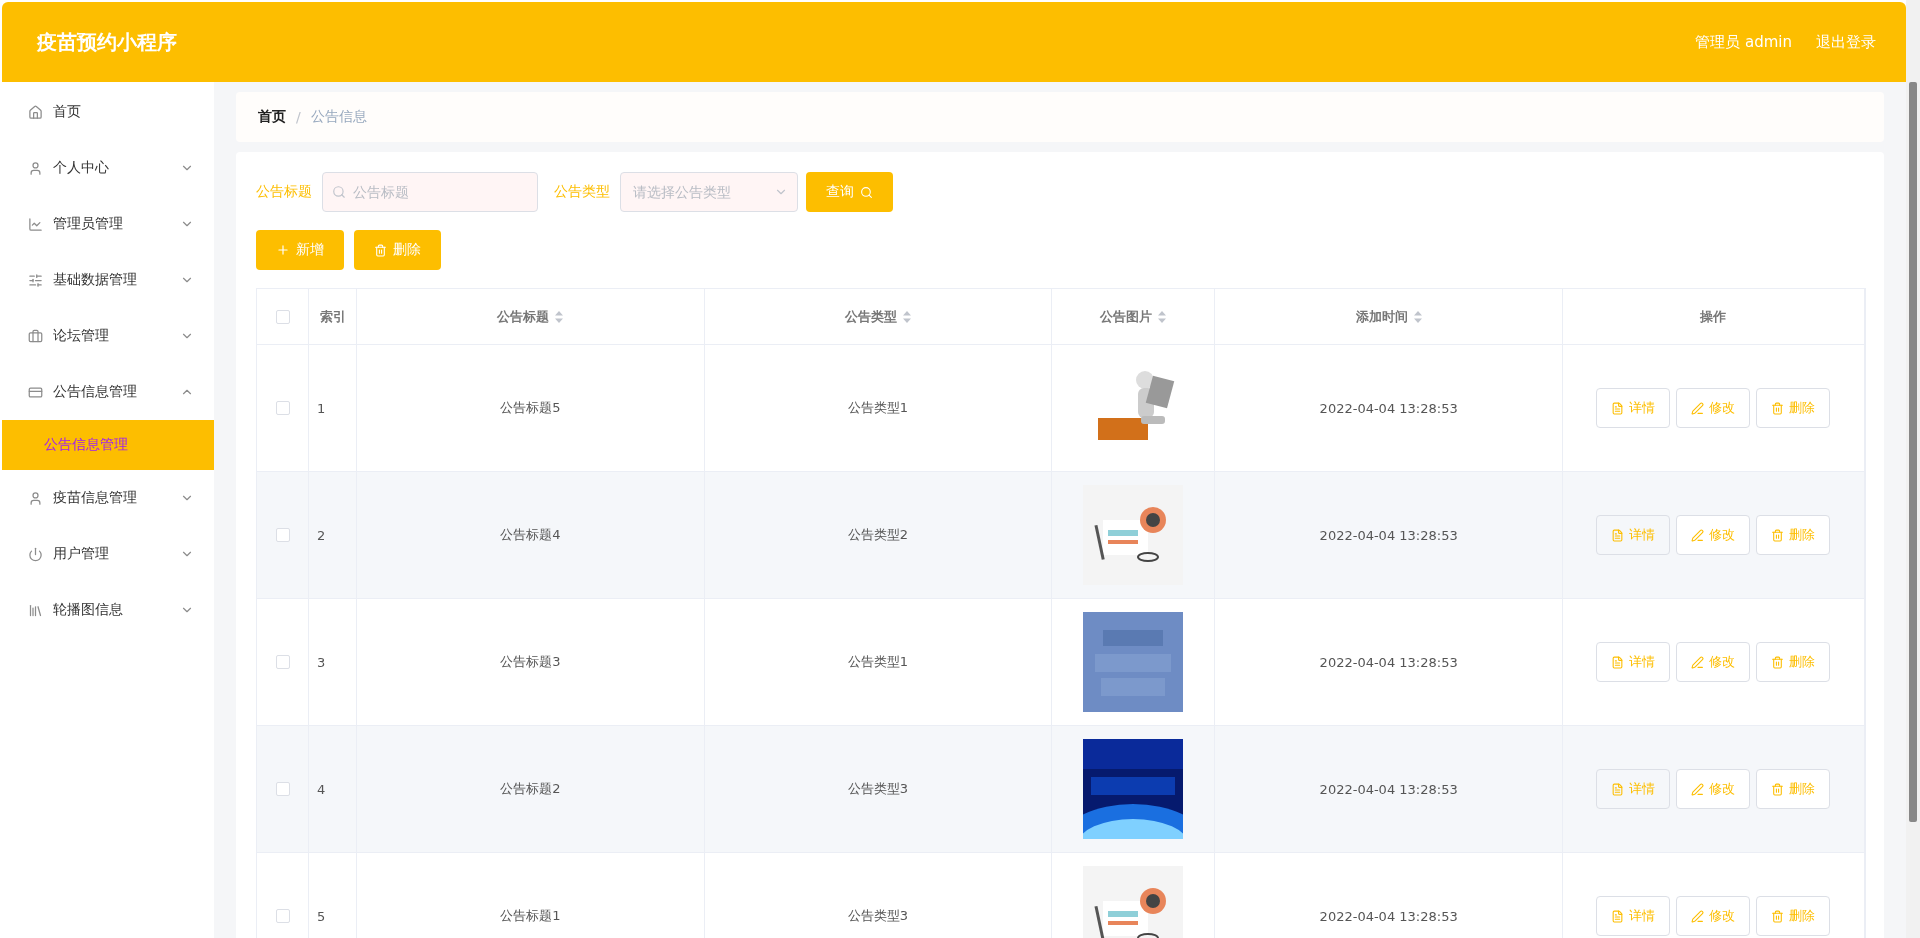 The height and width of the screenshot is (938, 1920). Describe the element at coordinates (878, 789) in the screenshot. I see `table-cell: 公告类型3` at that location.